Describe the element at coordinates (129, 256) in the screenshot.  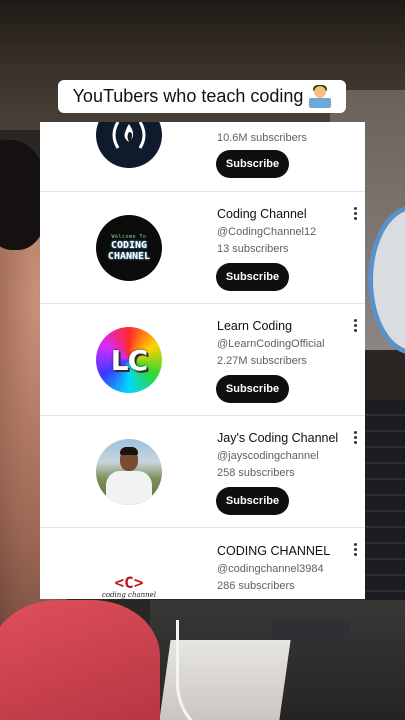
I see `avatar-line2: CHANNEL` at that location.